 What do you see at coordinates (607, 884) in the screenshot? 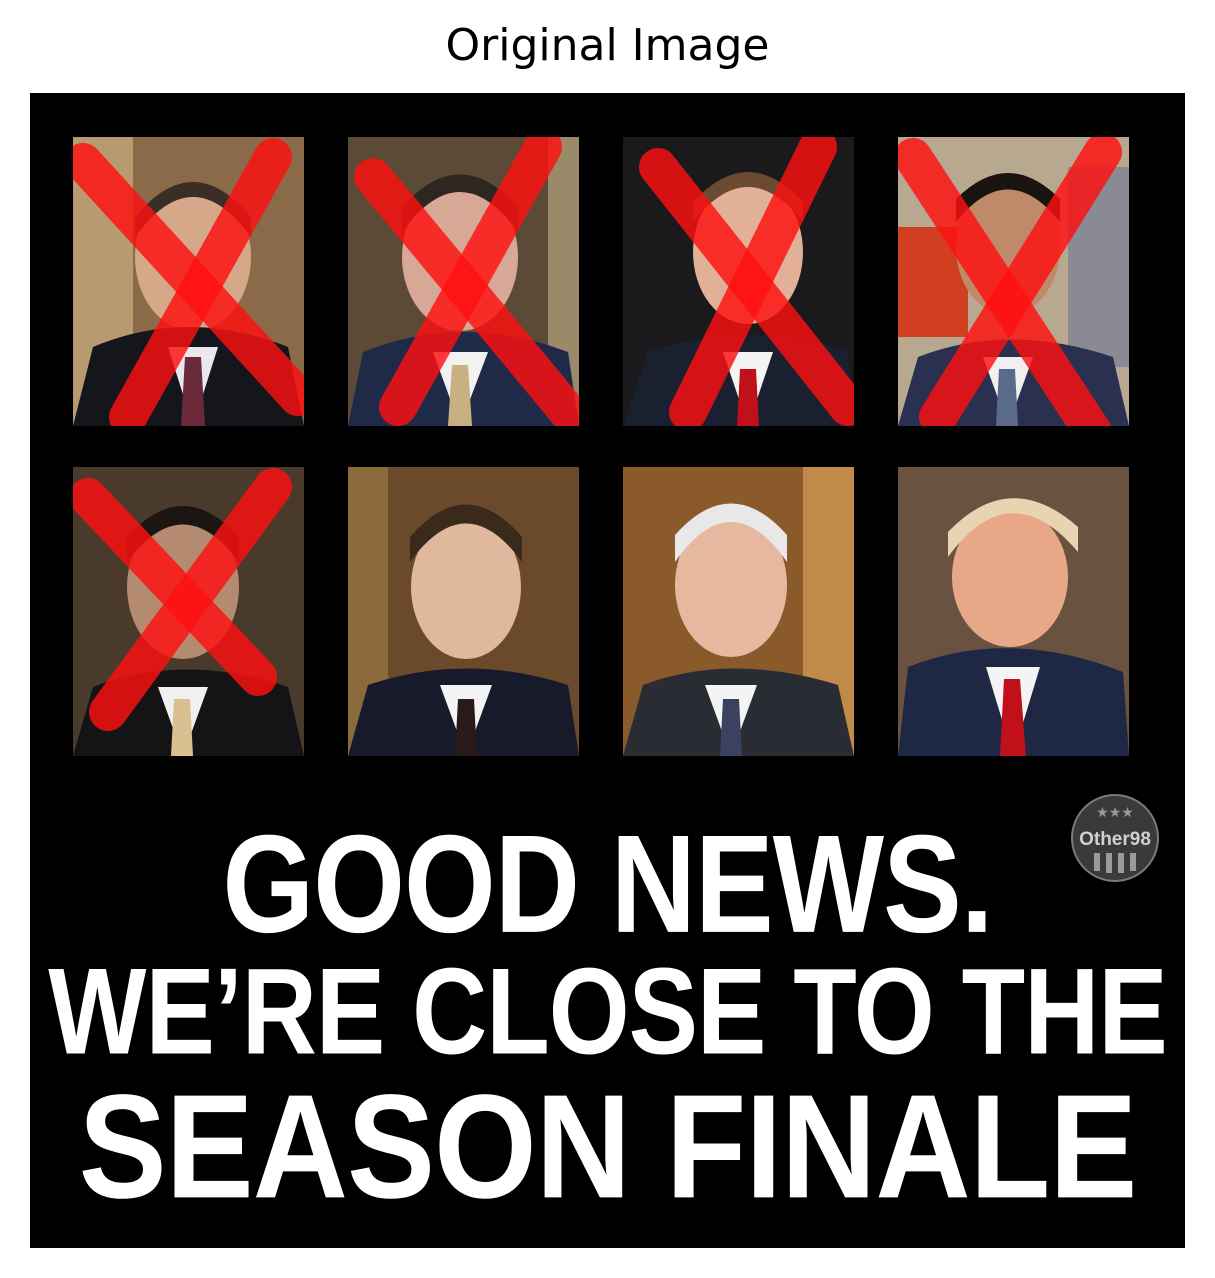
I see `headline-line-1: GOOD NEWS.` at bounding box center [607, 884].